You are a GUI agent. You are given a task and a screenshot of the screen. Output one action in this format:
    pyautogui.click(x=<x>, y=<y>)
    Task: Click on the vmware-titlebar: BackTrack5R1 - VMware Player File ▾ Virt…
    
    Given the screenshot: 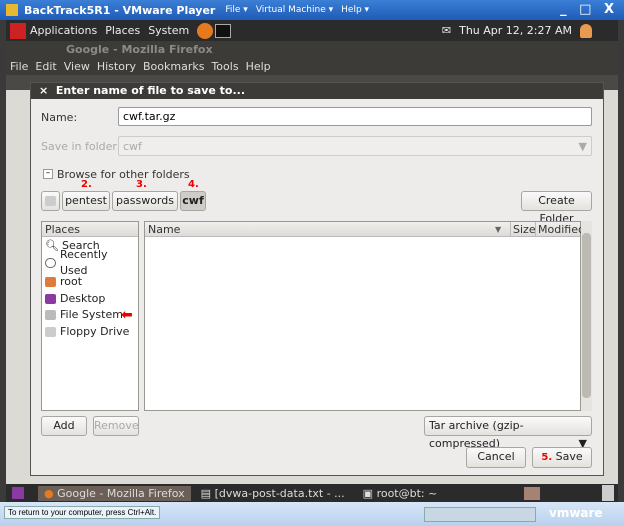 What is the action you would take?
    pyautogui.click(x=312, y=10)
    